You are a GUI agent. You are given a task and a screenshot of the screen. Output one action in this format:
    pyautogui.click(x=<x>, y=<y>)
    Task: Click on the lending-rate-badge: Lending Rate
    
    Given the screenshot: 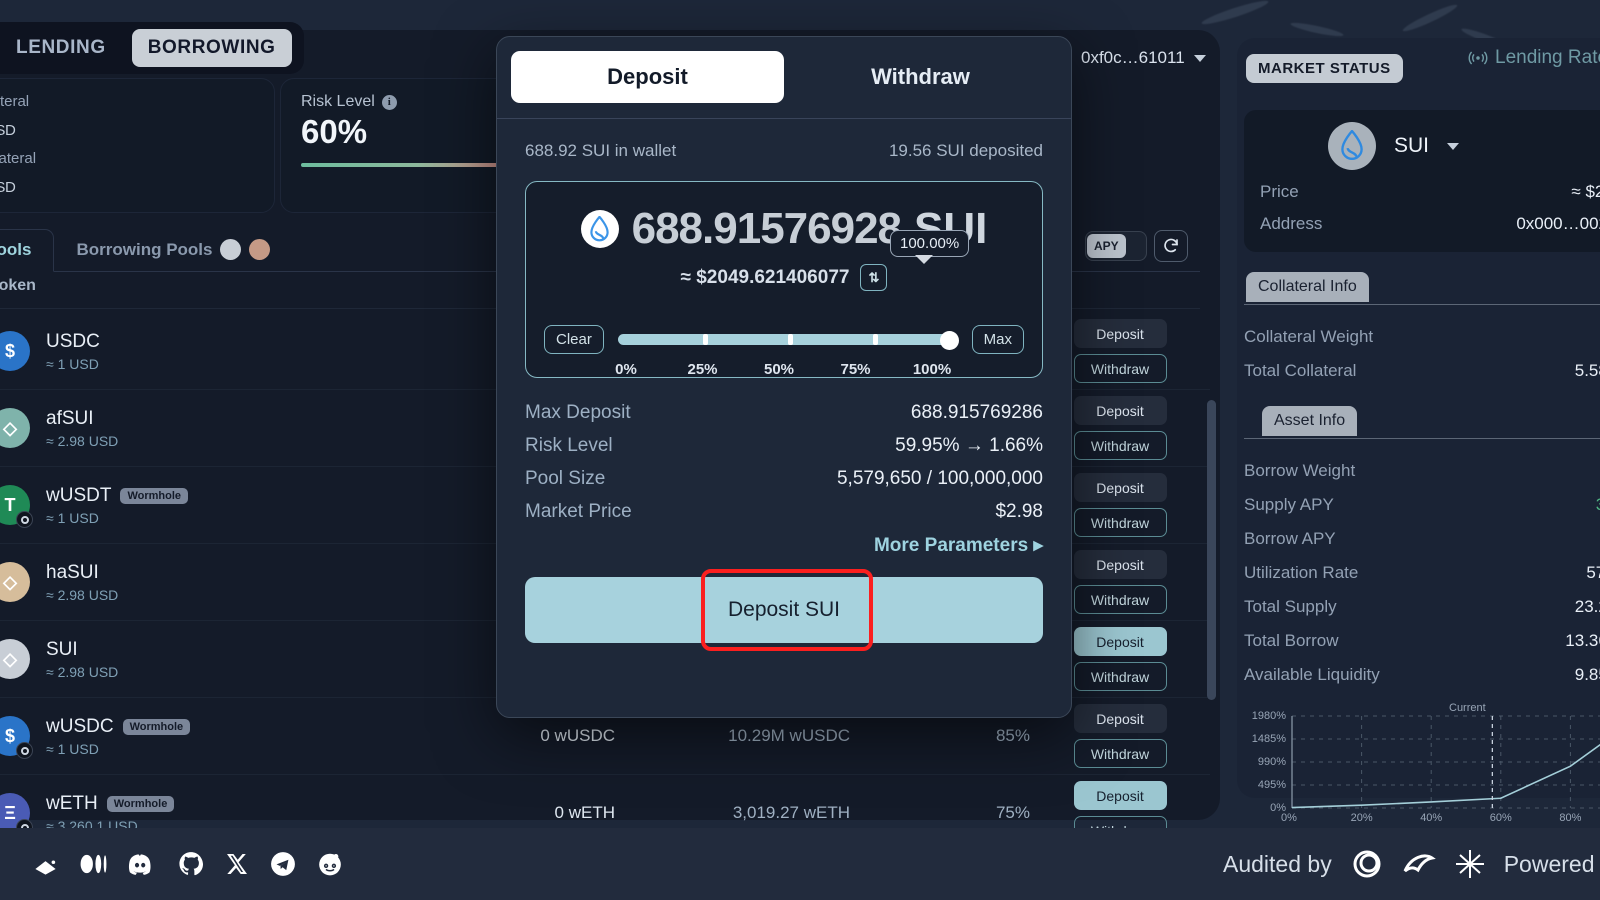 What is the action you would take?
    pyautogui.click(x=1534, y=58)
    